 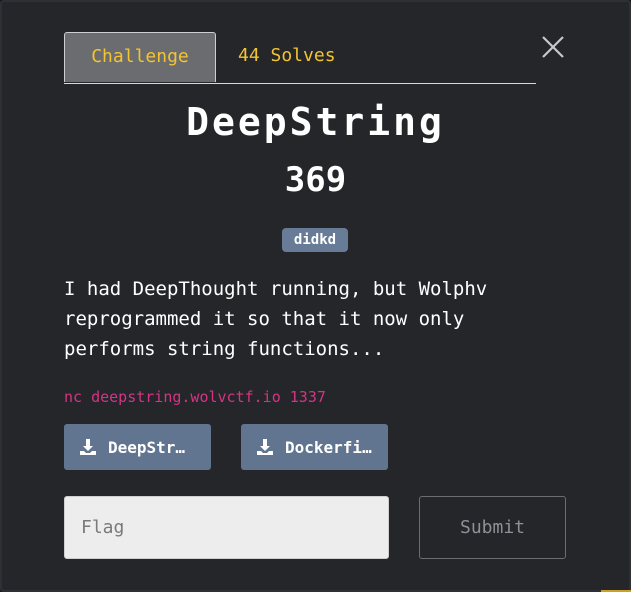 I want to click on close-icon, so click(x=553, y=47).